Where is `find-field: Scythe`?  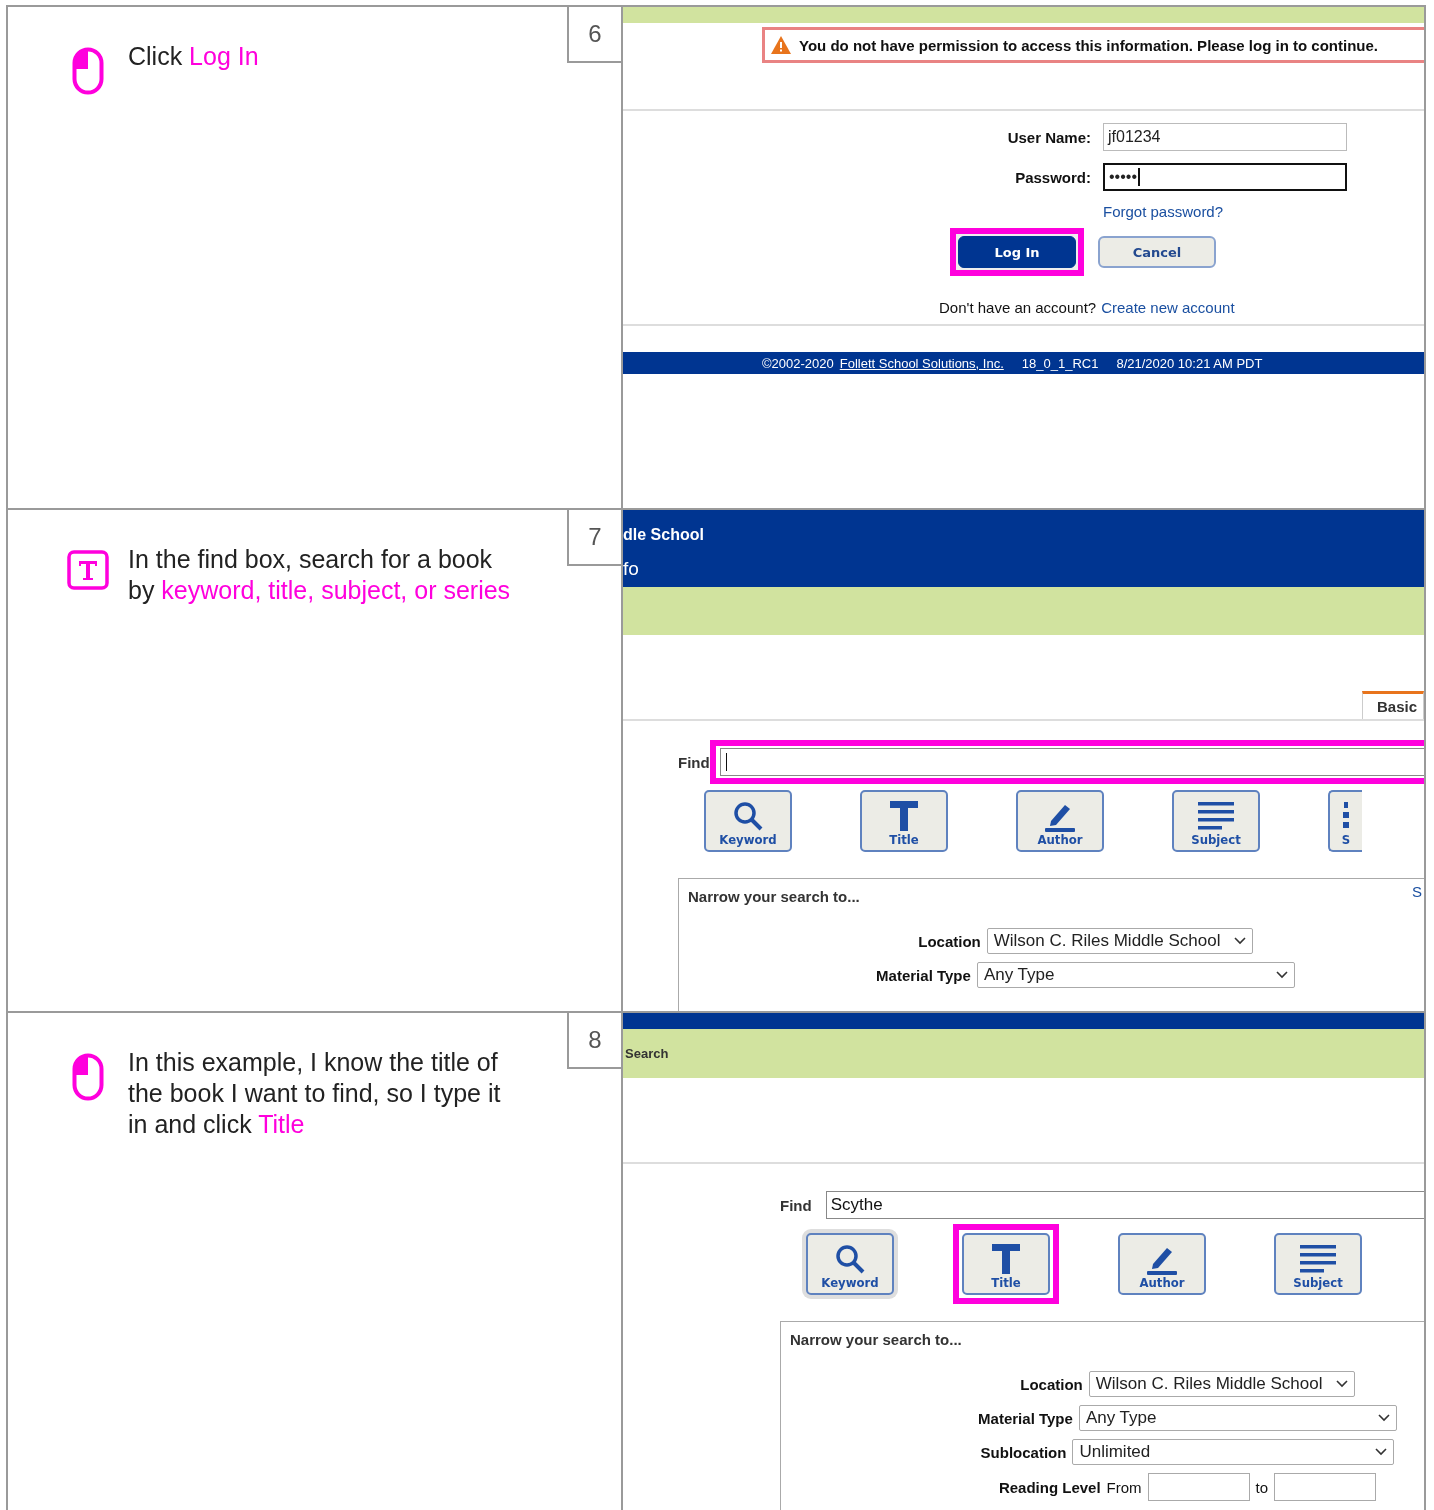
find-field: Scythe is located at coordinates (1124, 1205).